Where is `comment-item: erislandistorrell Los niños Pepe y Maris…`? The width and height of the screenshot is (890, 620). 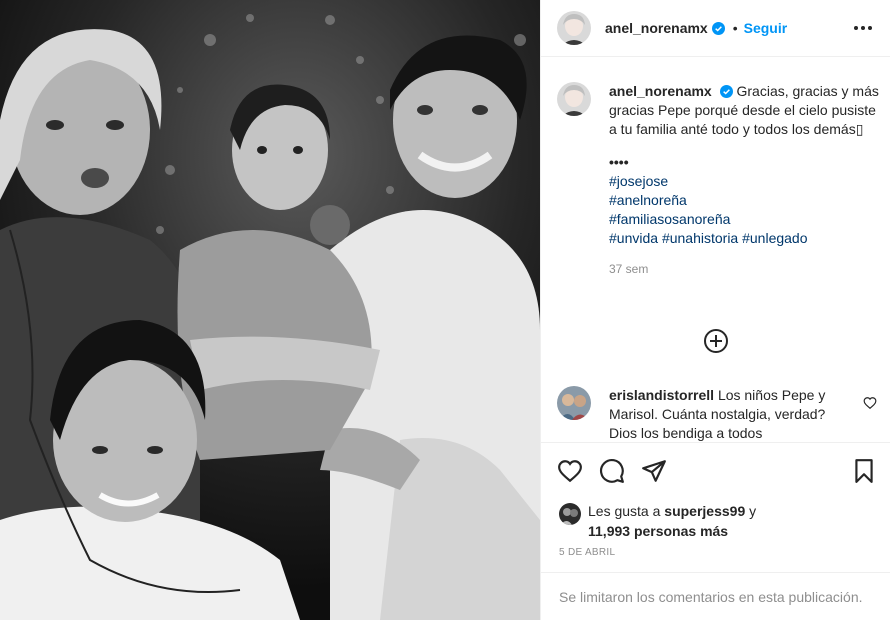
comment-item: erislandistorrell Los niños Pepe y Maris… is located at coordinates (717, 414).